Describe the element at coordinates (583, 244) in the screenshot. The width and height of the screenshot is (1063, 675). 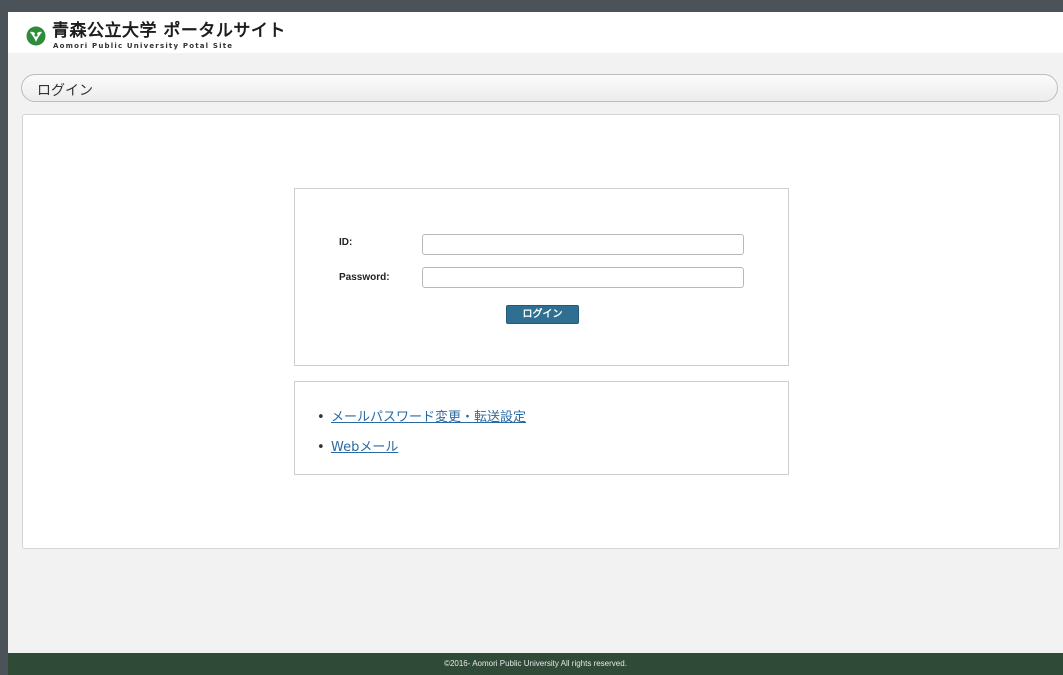
I see `id-input` at that location.